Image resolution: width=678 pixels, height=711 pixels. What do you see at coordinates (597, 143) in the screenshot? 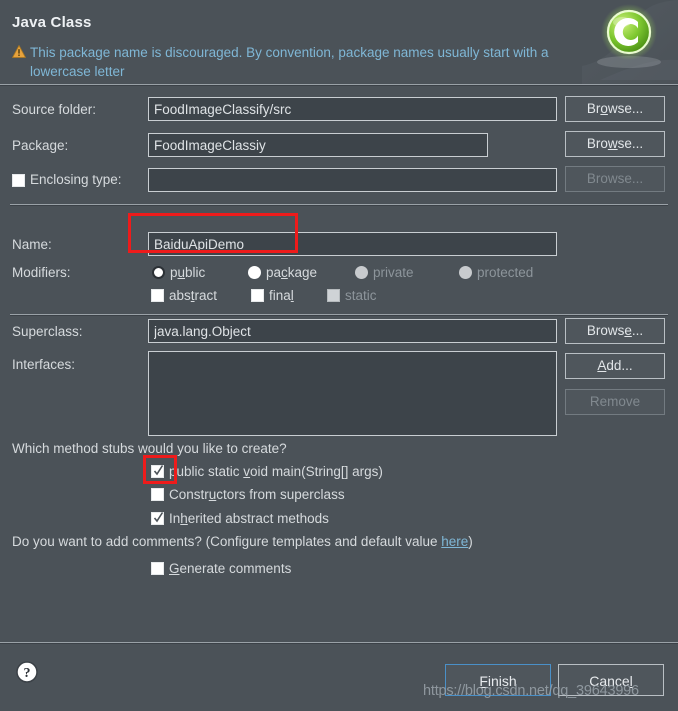
I see `browse-label-pre: Bro` at bounding box center [597, 143].